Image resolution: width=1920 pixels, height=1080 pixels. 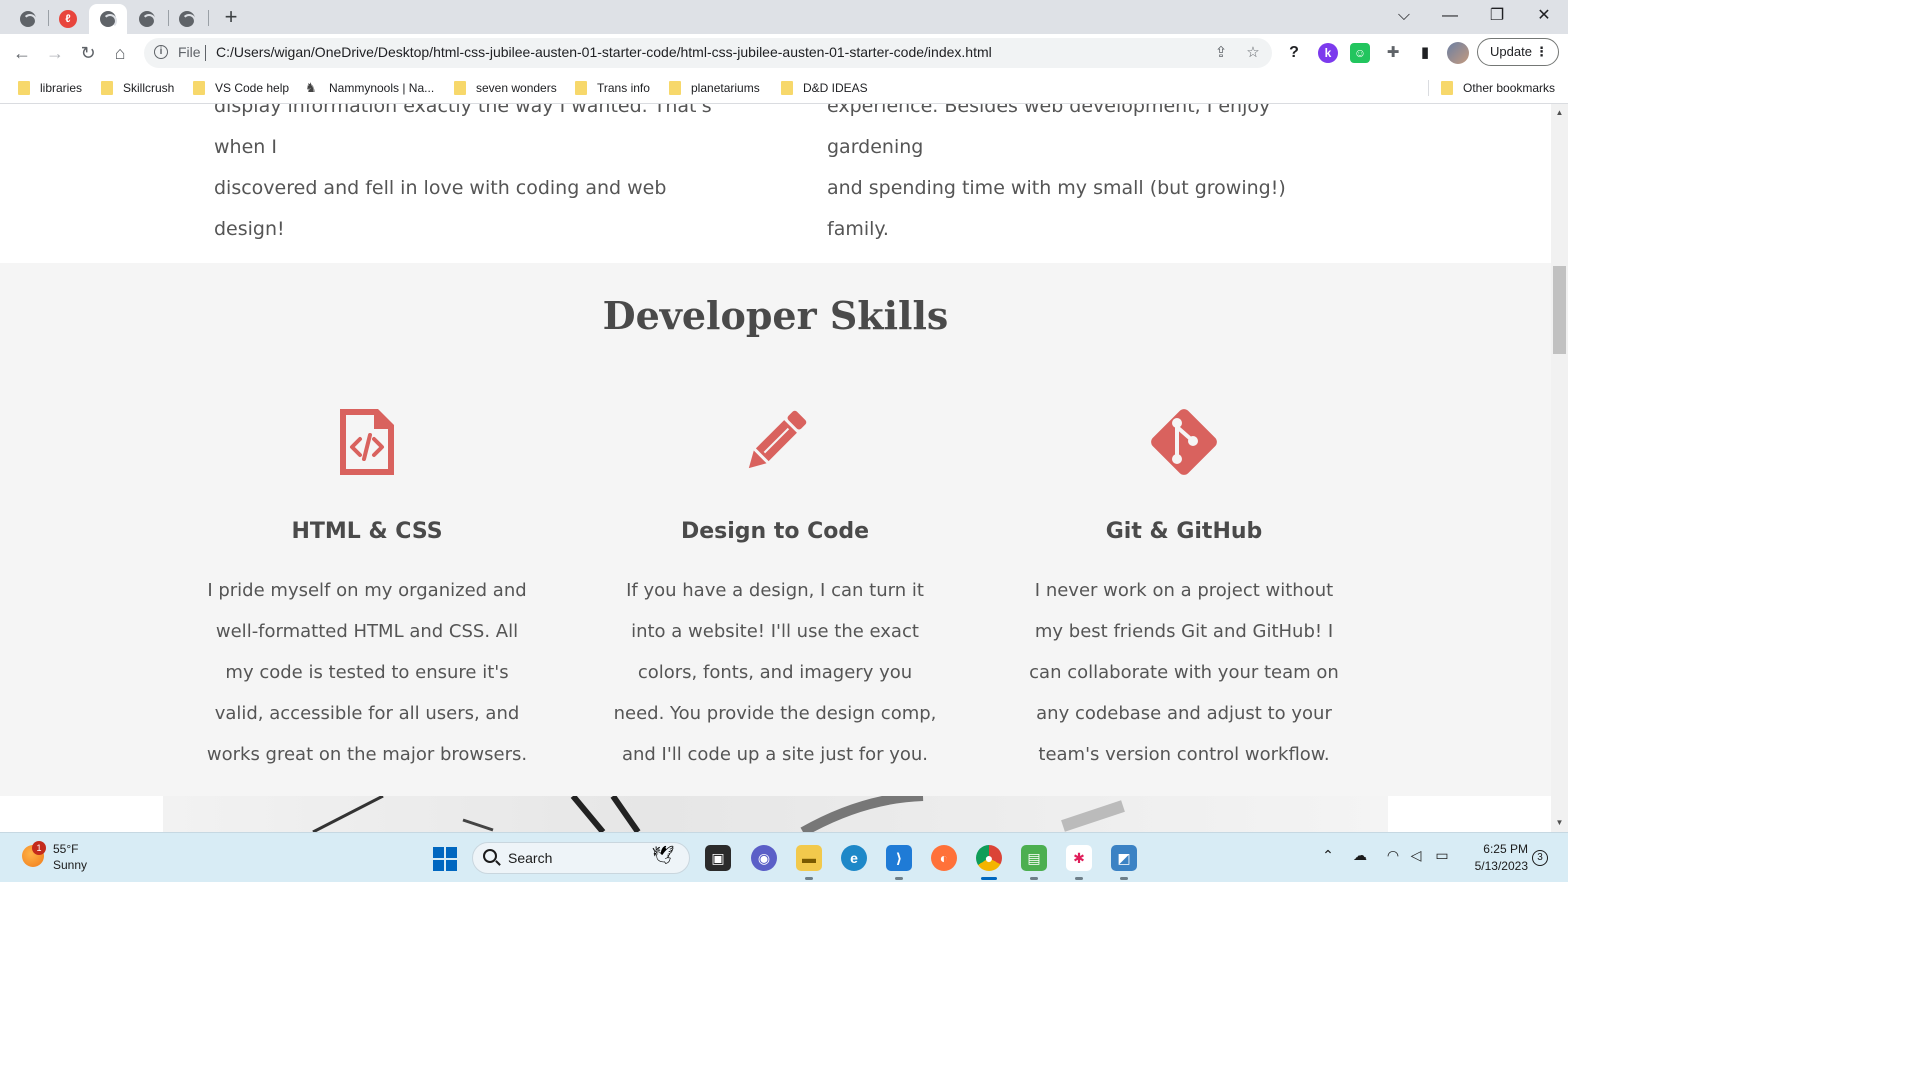 I want to click on git-icon, so click(x=1184, y=442).